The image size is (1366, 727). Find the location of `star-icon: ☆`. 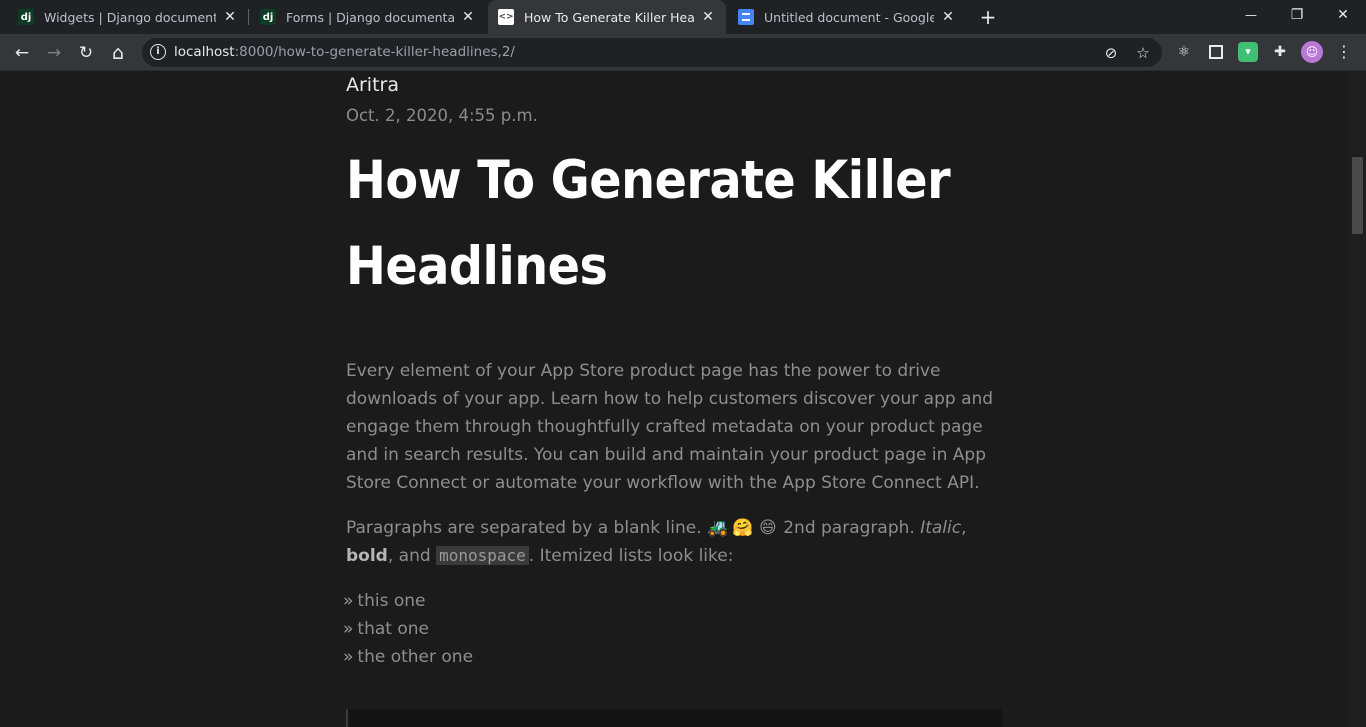

star-icon: ☆ is located at coordinates (1143, 53).